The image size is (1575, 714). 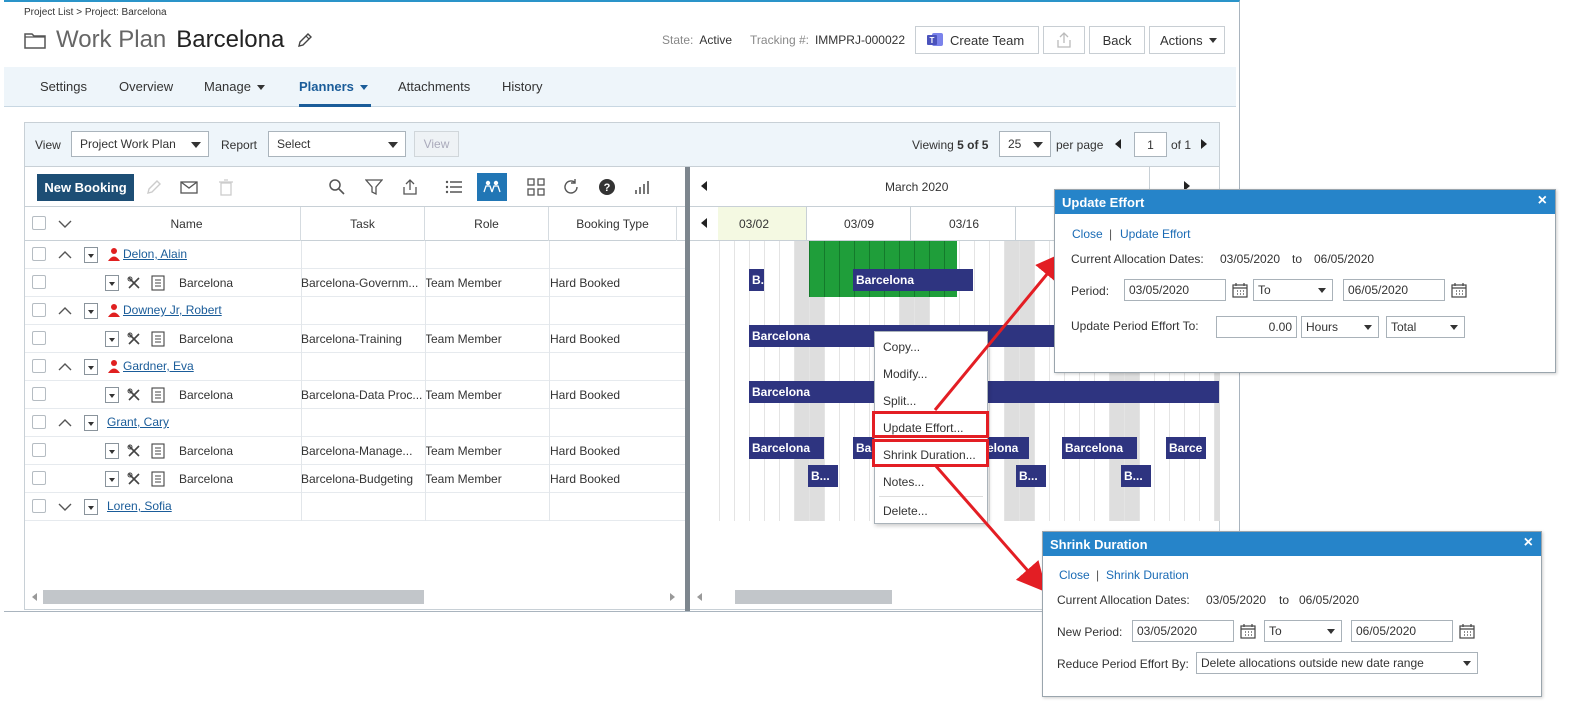 I want to click on grid-icon, so click(x=536, y=187).